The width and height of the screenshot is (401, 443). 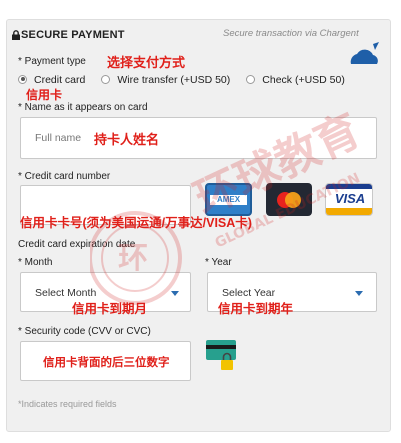 What do you see at coordinates (44, 95) in the screenshot?
I see `credit-card-annotation: 信用卡` at bounding box center [44, 95].